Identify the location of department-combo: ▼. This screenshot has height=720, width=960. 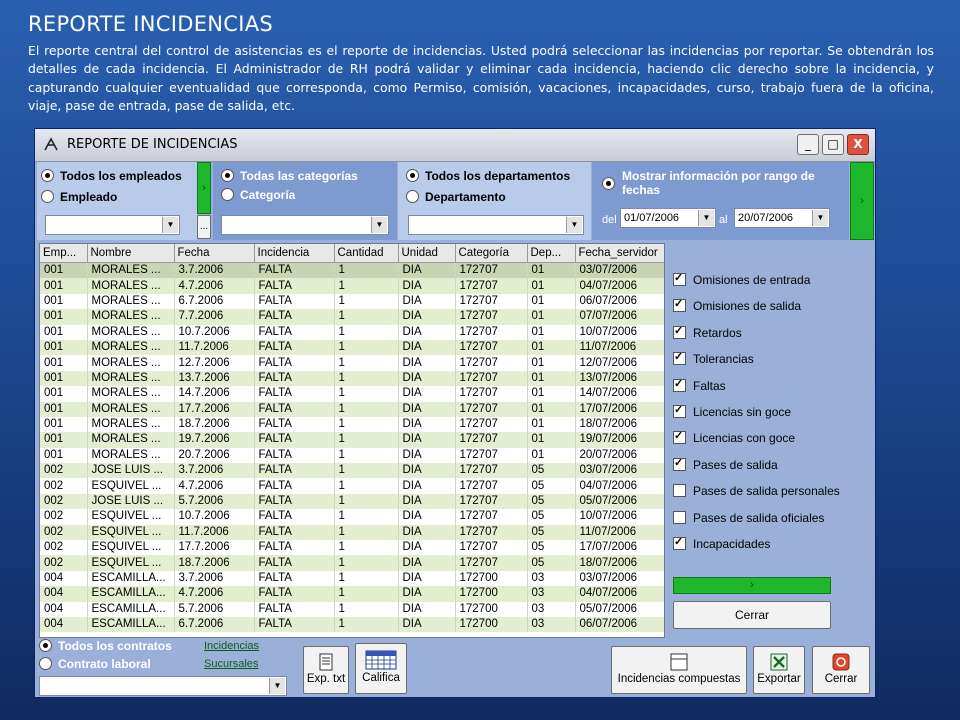
(496, 225).